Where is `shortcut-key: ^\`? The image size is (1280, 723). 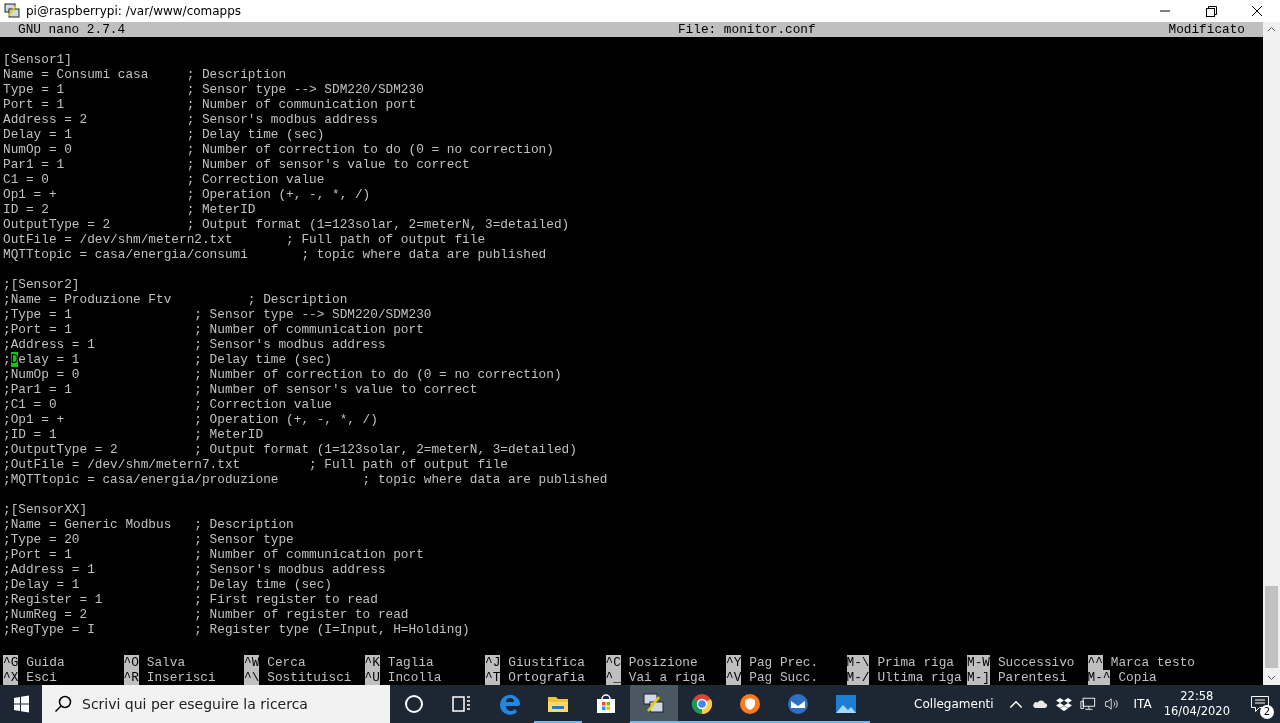 shortcut-key: ^\ is located at coordinates (252, 677).